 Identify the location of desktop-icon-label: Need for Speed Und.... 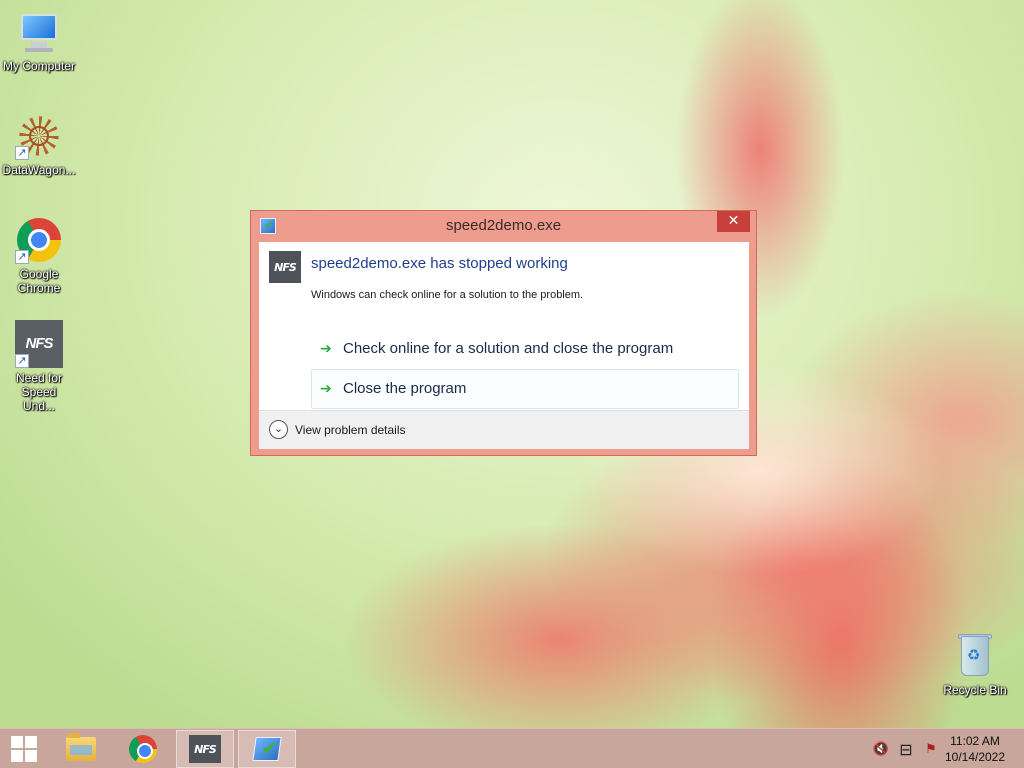
(39, 392).